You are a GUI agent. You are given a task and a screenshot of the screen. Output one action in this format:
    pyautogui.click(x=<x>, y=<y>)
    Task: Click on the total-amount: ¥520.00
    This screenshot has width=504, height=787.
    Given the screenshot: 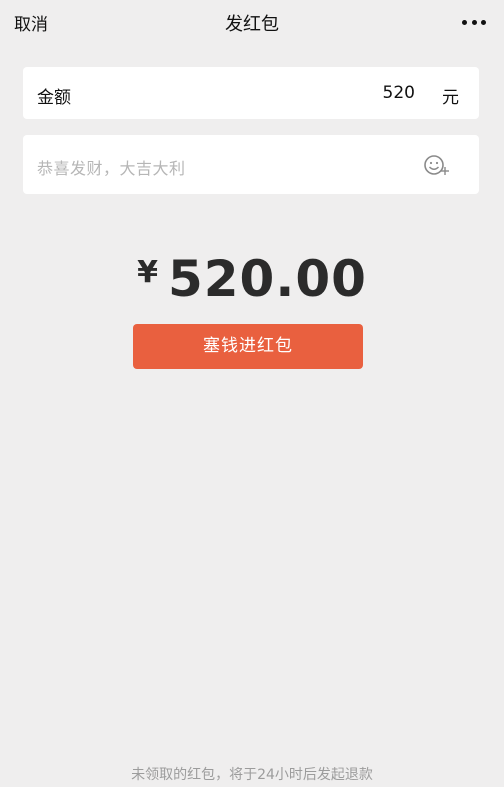 What is the action you would take?
    pyautogui.click(x=252, y=279)
    